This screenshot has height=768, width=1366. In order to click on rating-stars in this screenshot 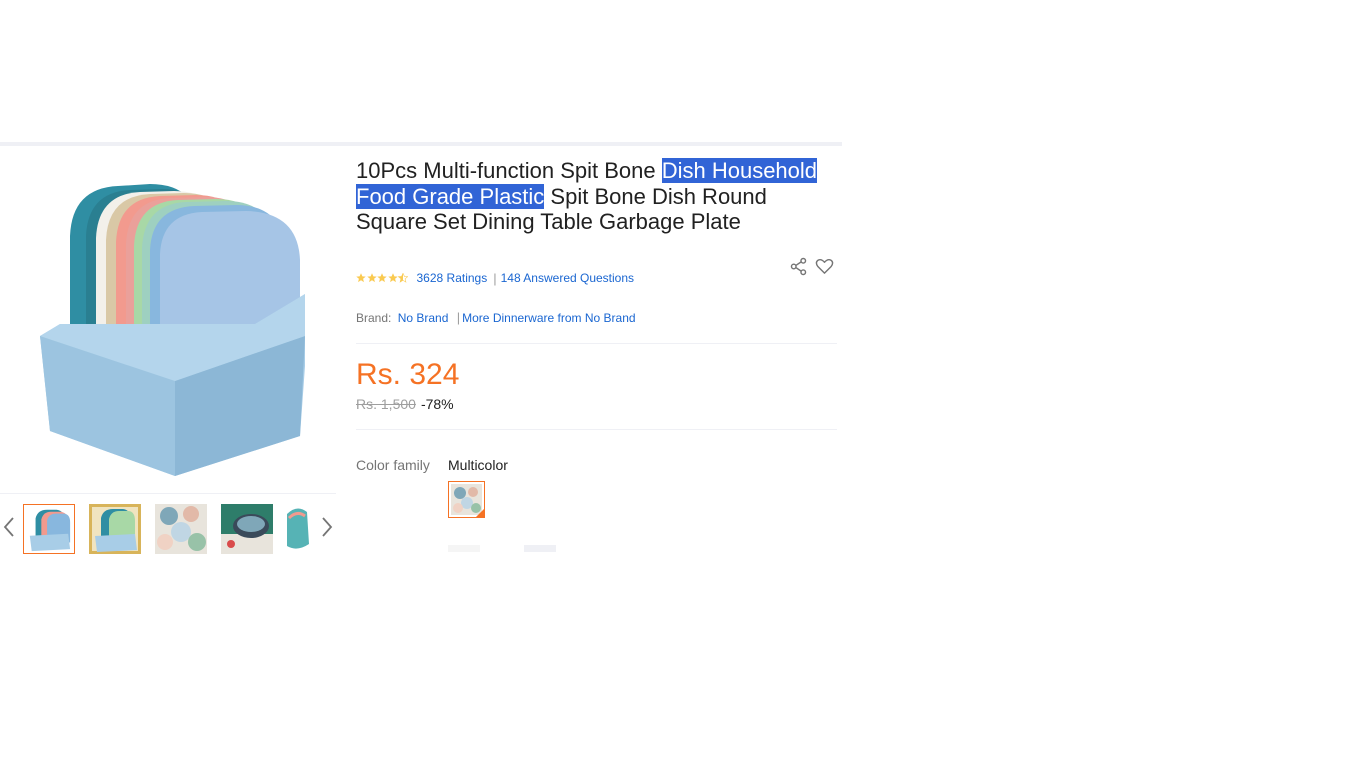, I will do `click(382, 278)`.